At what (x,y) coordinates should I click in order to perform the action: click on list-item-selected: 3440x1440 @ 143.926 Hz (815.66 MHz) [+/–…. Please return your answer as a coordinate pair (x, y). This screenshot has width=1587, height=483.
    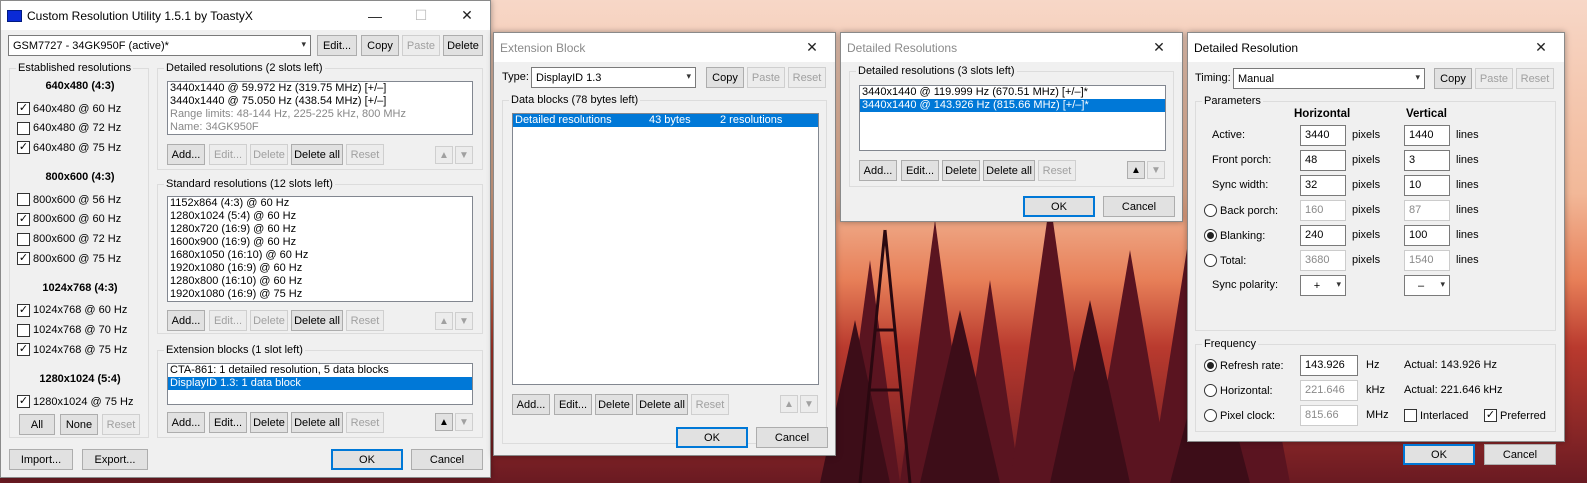
    Looking at the image, I should click on (1012, 105).